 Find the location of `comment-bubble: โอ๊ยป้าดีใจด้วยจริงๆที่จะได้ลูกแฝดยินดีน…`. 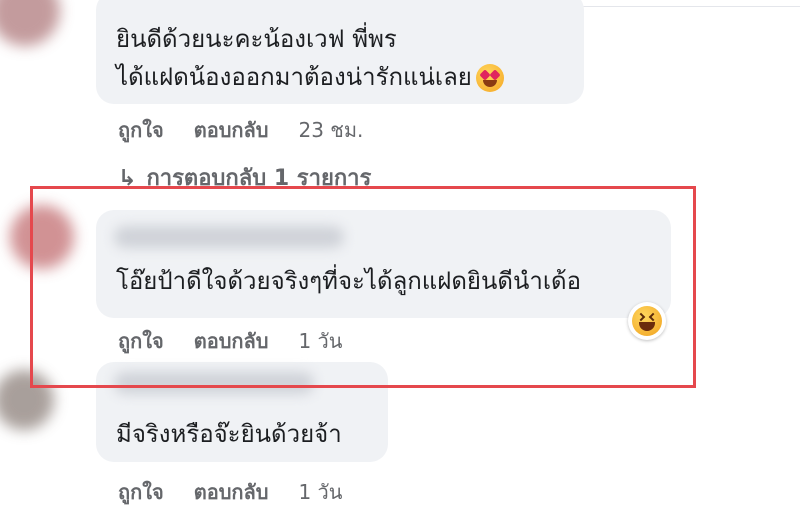

comment-bubble: โอ๊ยป้าดีใจด้วยจริงๆที่จะได้ลูกแฝดยินดีน… is located at coordinates (383, 264).